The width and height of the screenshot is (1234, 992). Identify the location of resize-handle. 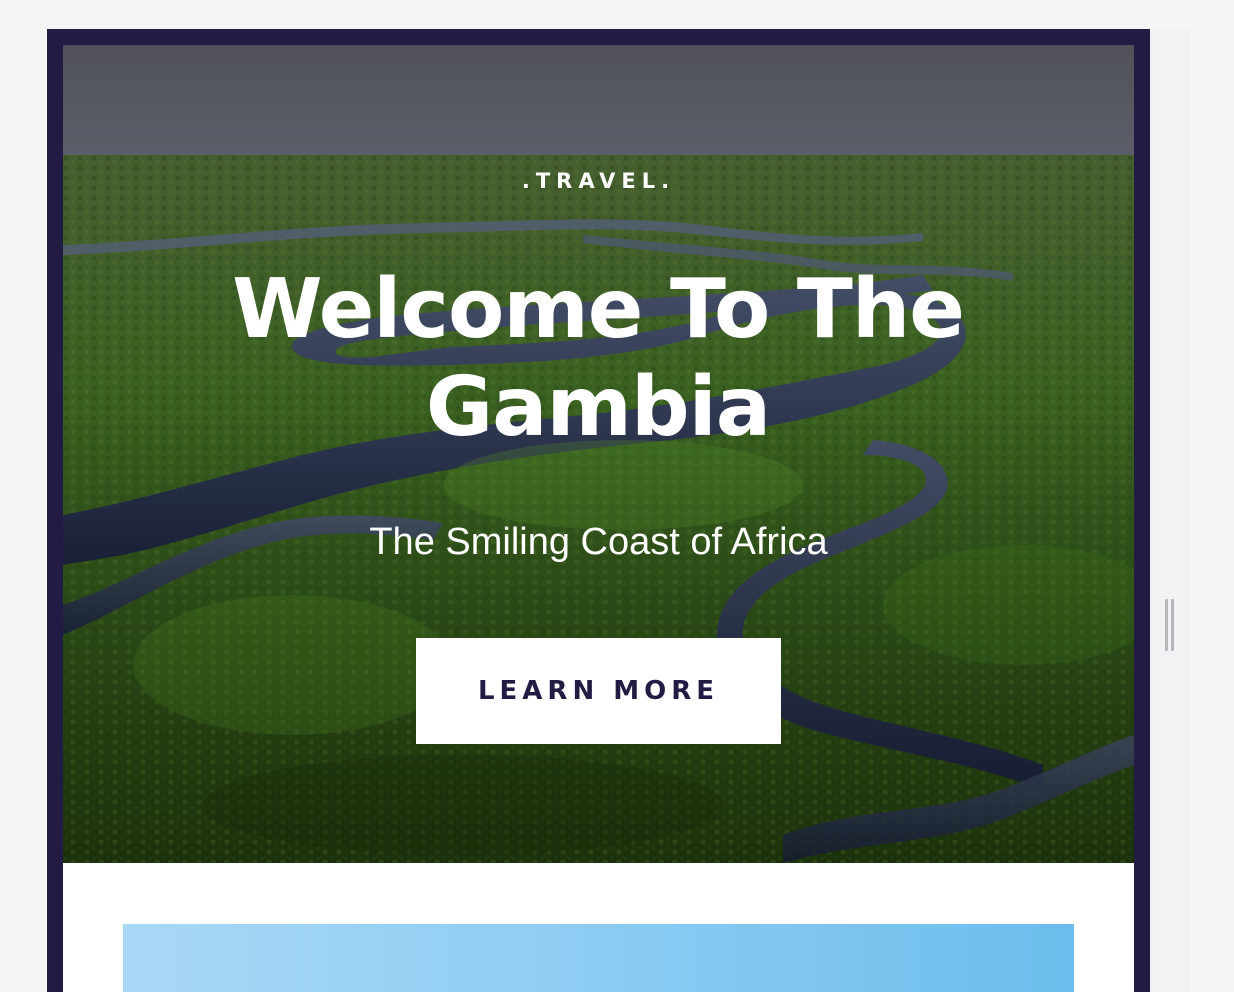
(1170, 625).